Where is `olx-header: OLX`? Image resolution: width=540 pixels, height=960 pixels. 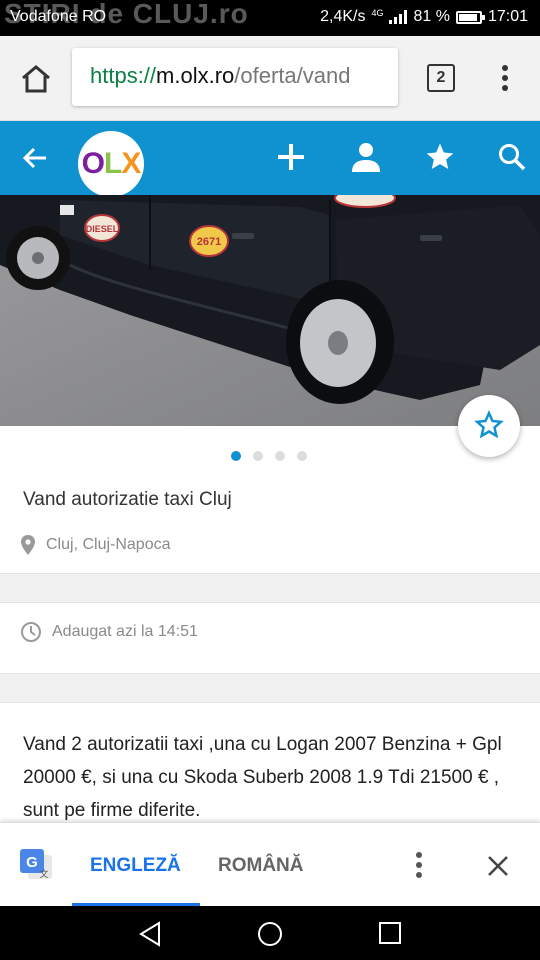 olx-header: OLX is located at coordinates (270, 159).